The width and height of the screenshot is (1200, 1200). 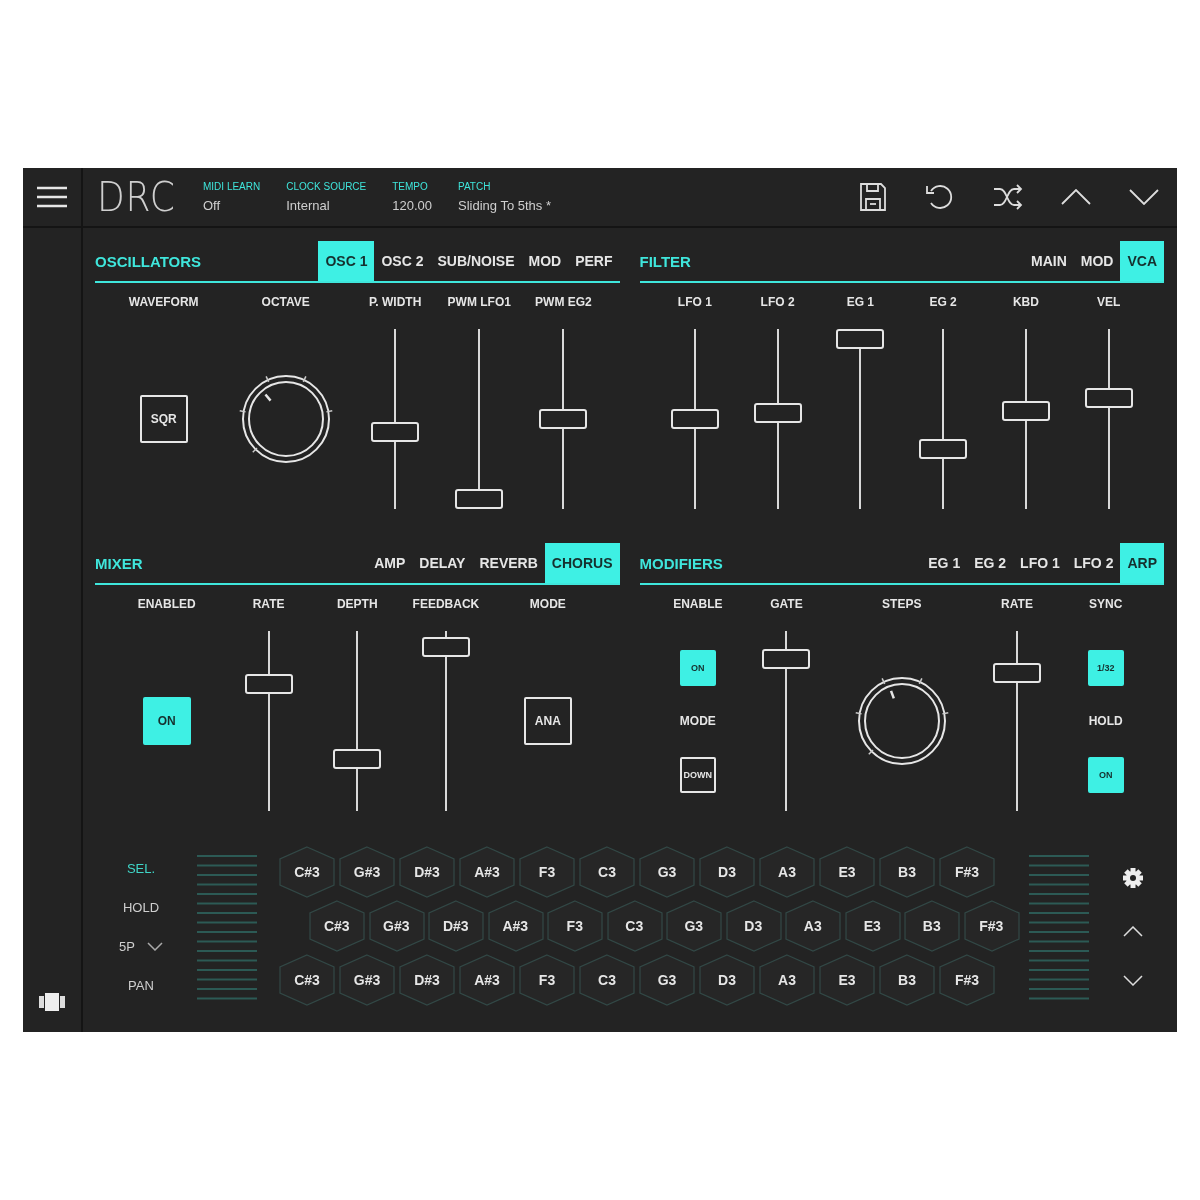 I want to click on mode-option: SEL., so click(x=141, y=868).